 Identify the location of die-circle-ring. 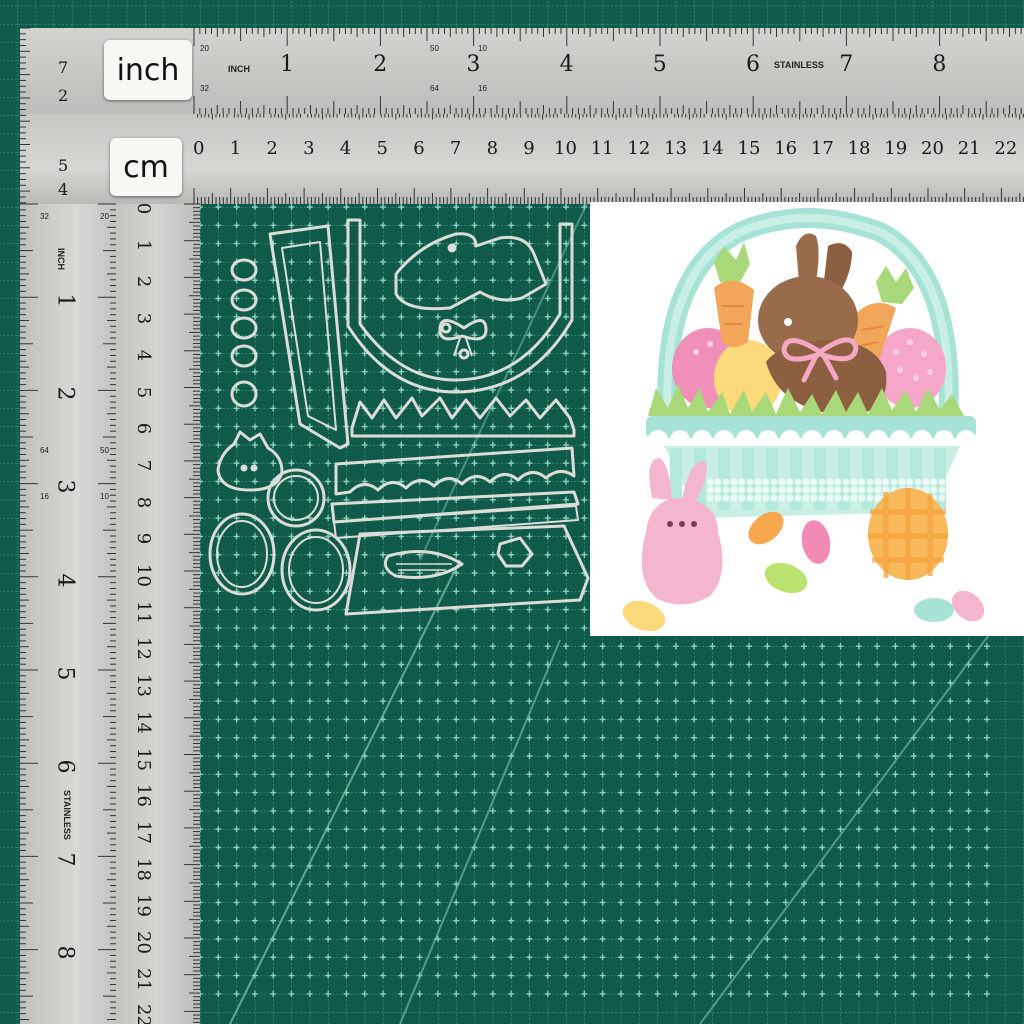
(296, 498).